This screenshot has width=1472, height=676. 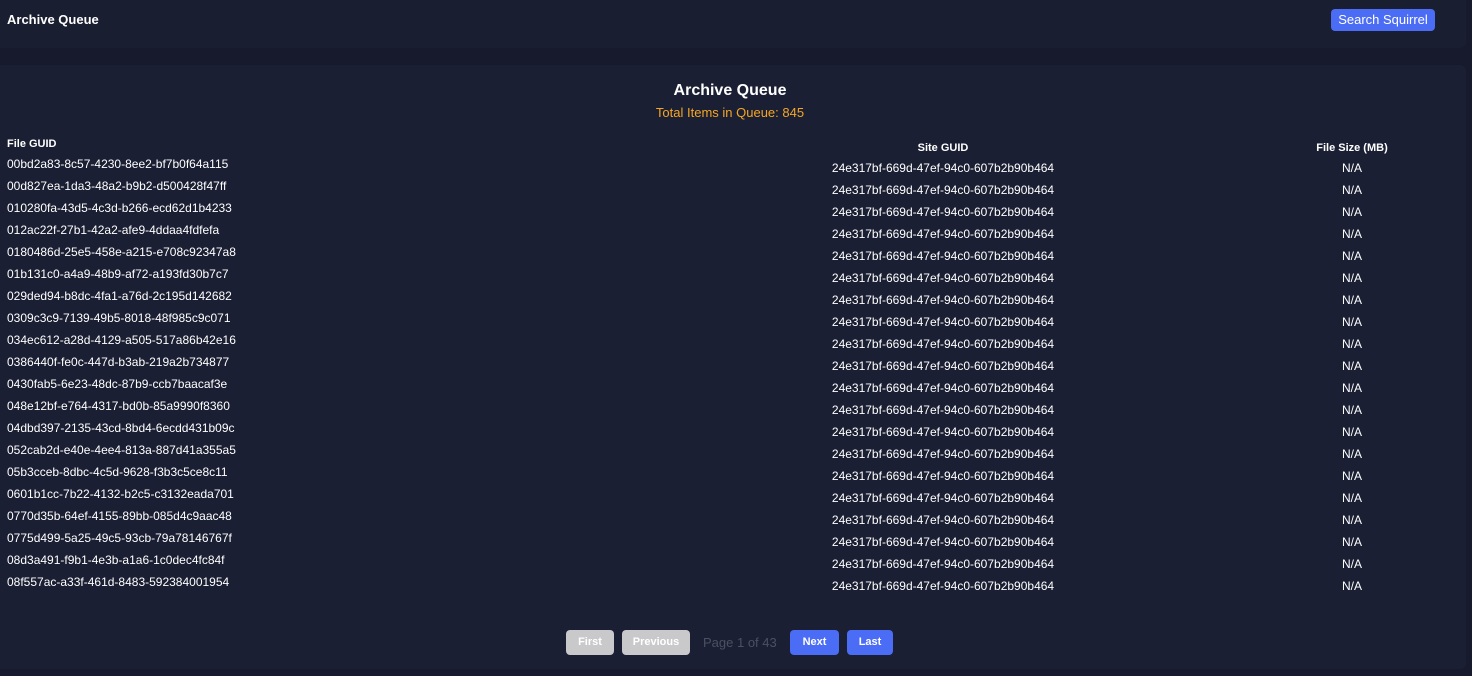 I want to click on file-guid-cell: 0309c3c9-7139-49b5-8018-48f985c9c071, so click(x=119, y=318).